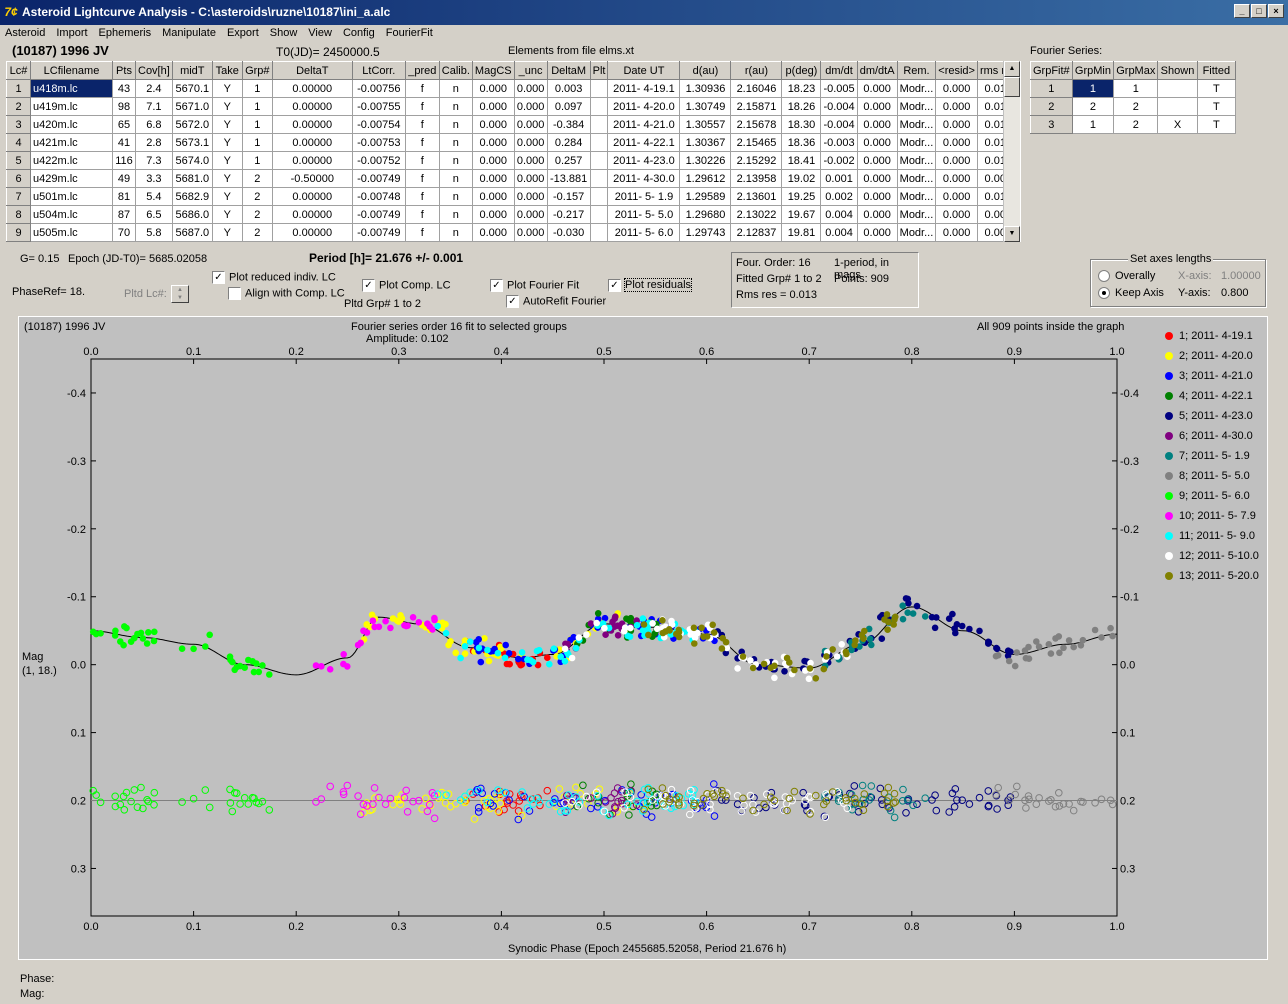 The height and width of the screenshot is (1004, 1288). I want to click on legend-entry: 8; 2011- 5- 5.0, so click(1207, 476).